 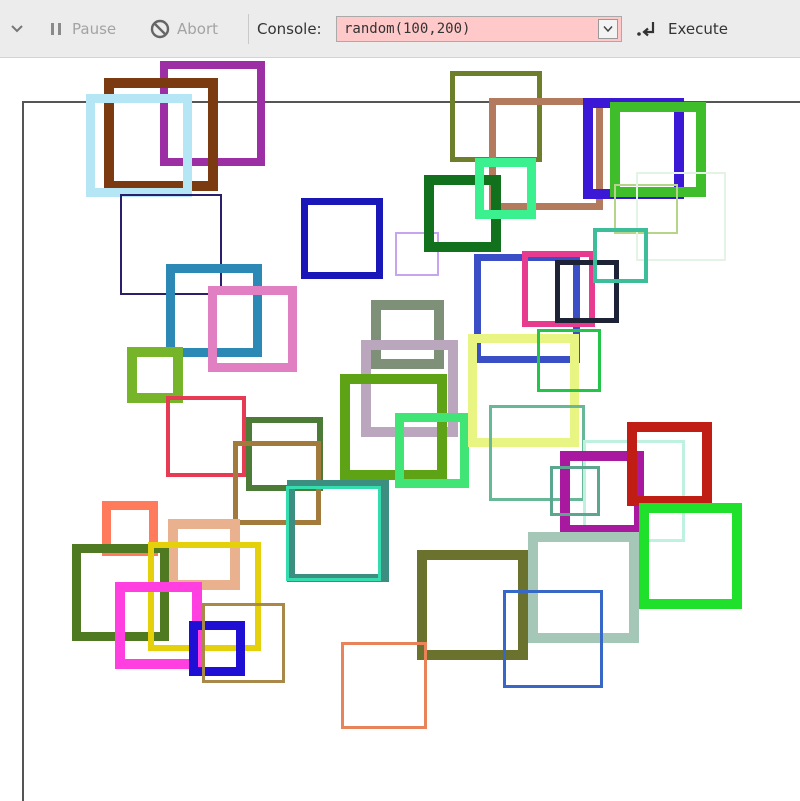 What do you see at coordinates (248, 29) in the screenshot?
I see `toolbar-separator` at bounding box center [248, 29].